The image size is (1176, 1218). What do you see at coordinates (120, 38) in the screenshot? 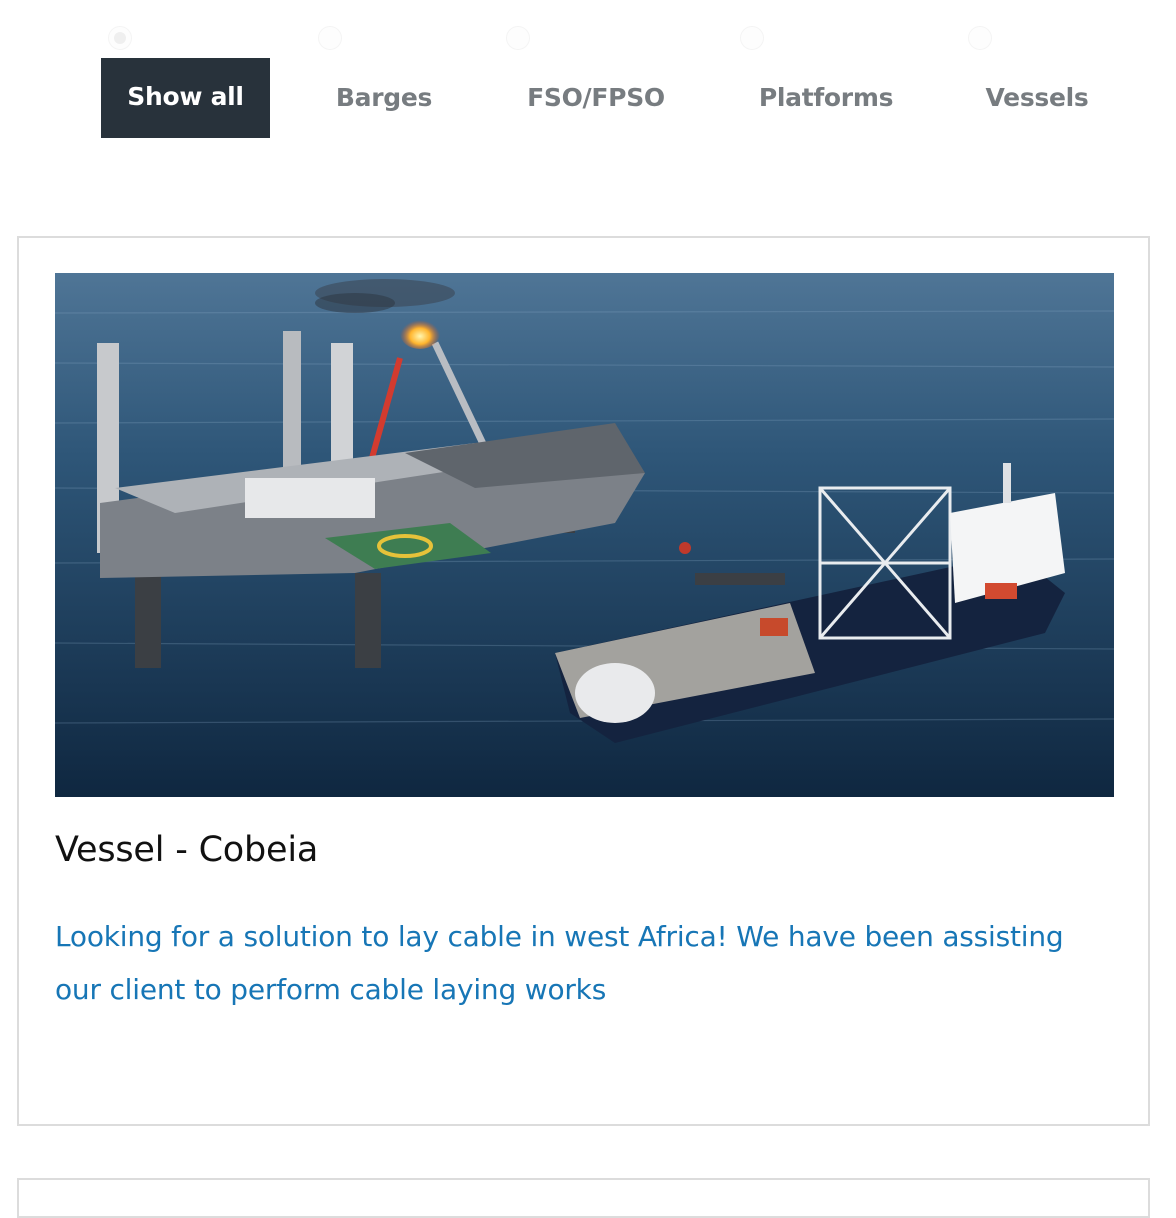
I see `filter-radio-show-all` at bounding box center [120, 38].